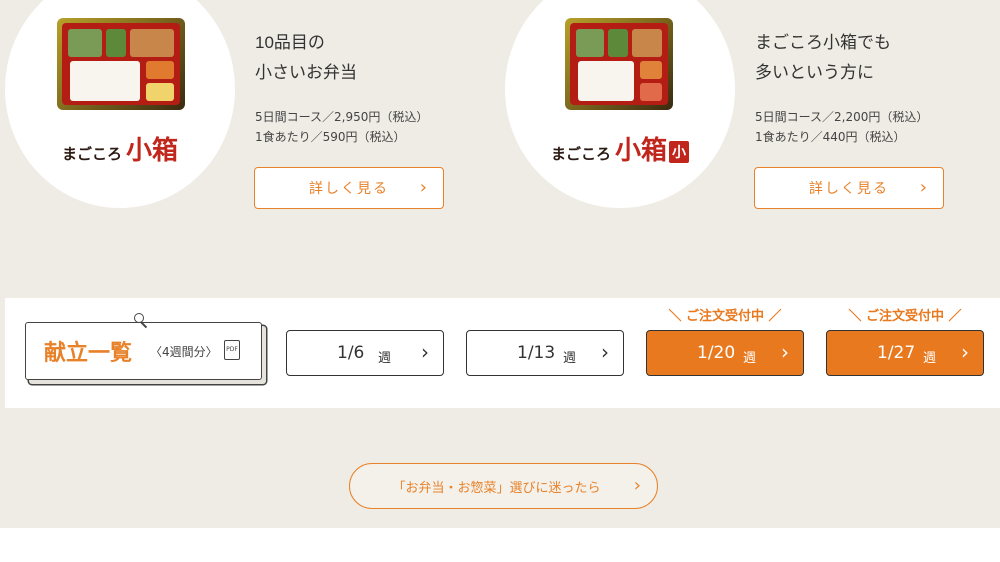  What do you see at coordinates (232, 350) in the screenshot?
I see `pdf-icon: PDF` at bounding box center [232, 350].